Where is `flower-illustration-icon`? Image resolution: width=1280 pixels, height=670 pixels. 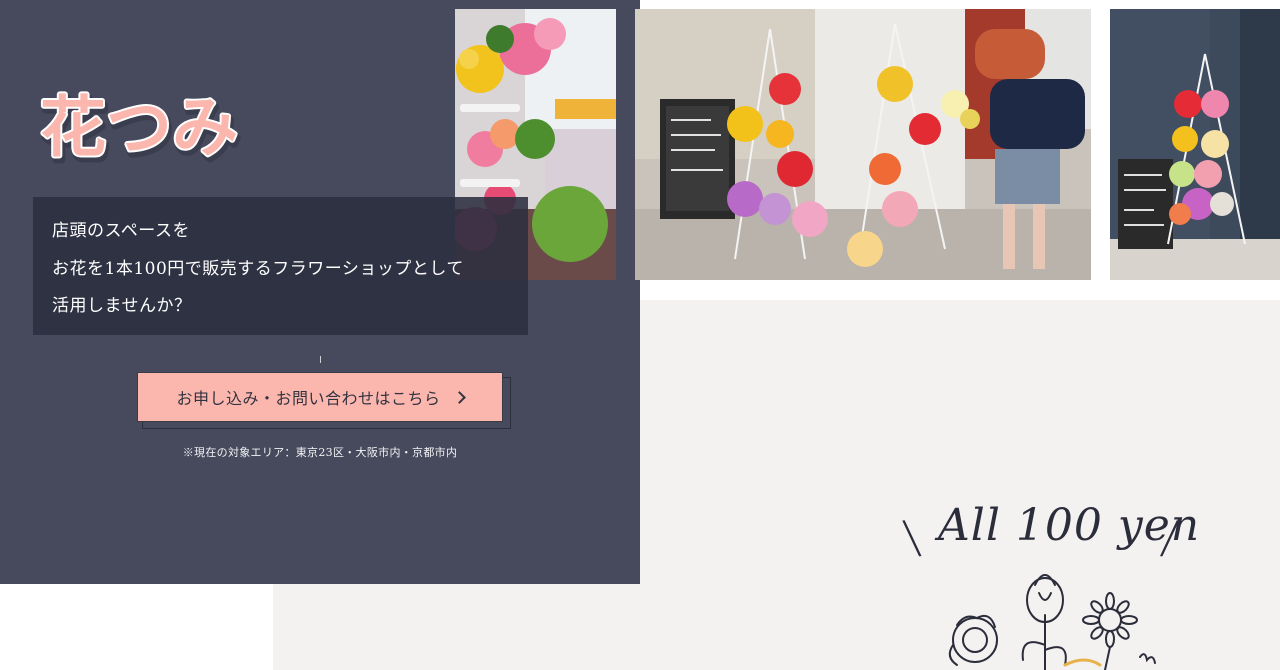 flower-illustration-icon is located at coordinates (1060, 617).